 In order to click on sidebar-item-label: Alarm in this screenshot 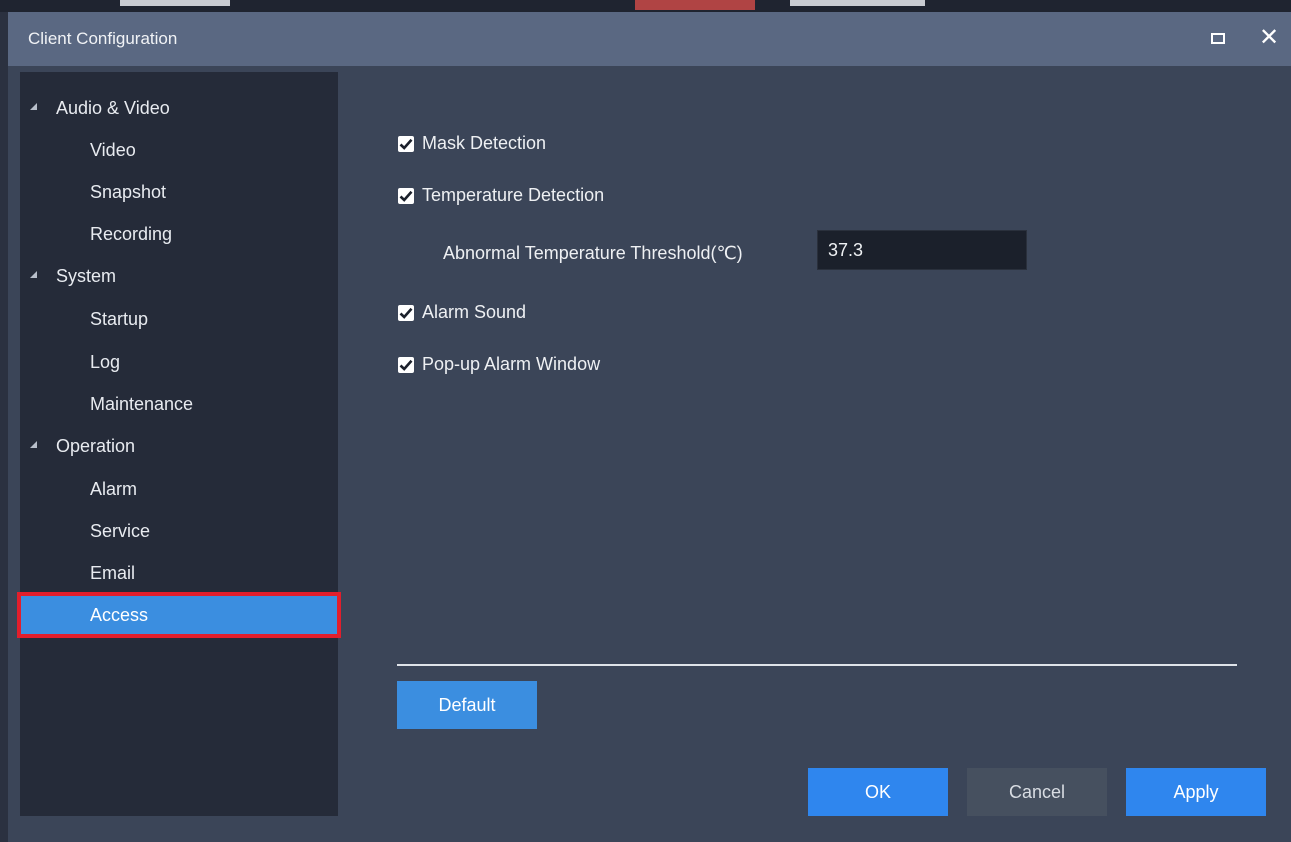, I will do `click(114, 488)`.